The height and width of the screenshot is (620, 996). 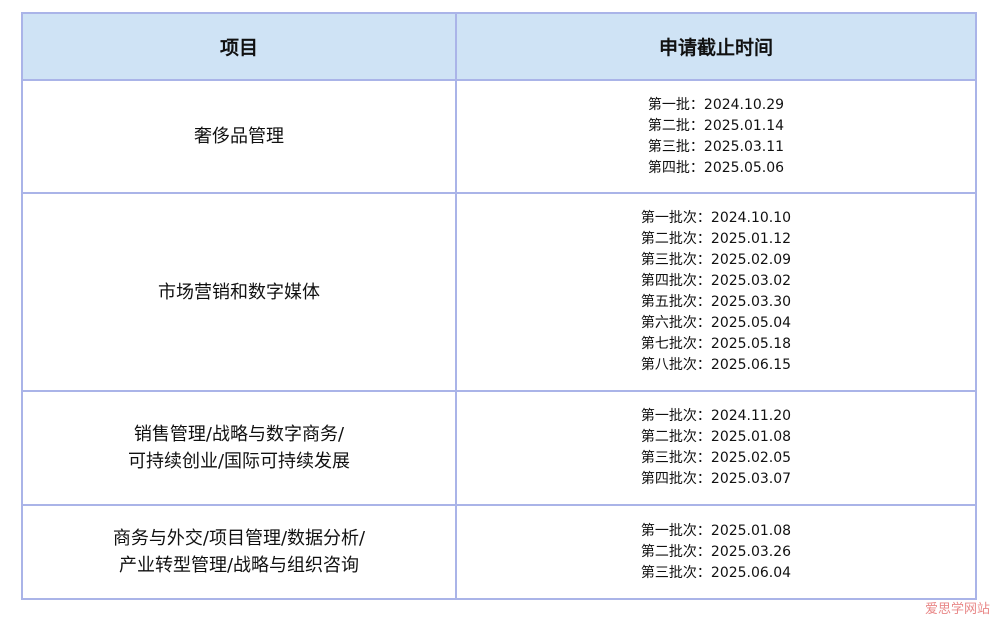 I want to click on project-cell: 奢侈品管理, so click(x=239, y=136).